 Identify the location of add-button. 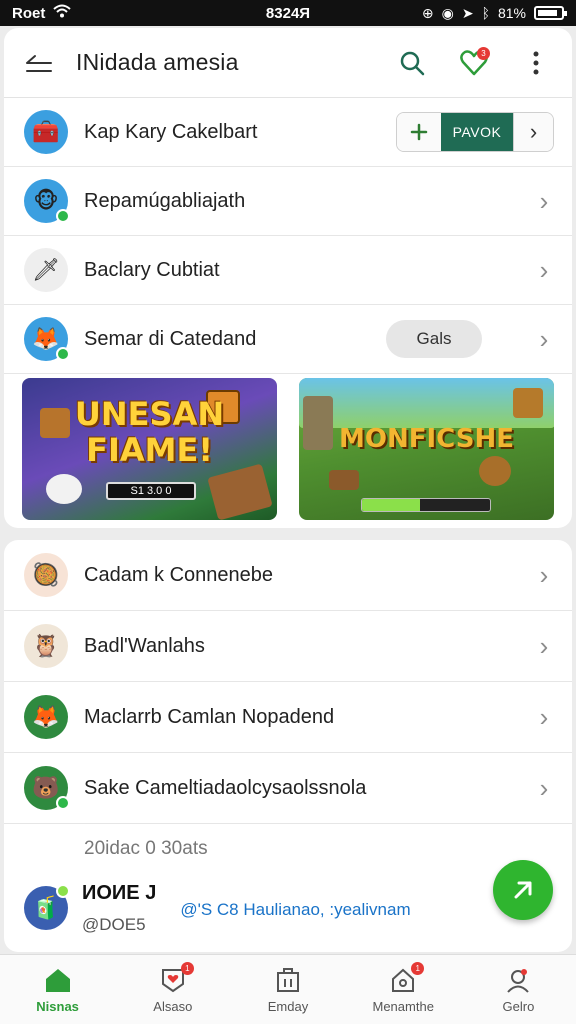
(419, 132).